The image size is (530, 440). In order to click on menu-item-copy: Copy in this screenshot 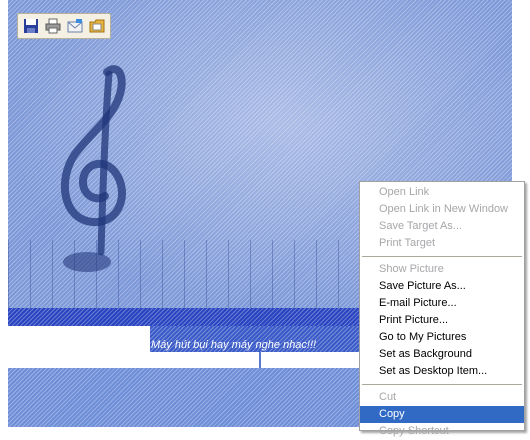, I will do `click(442, 414)`.